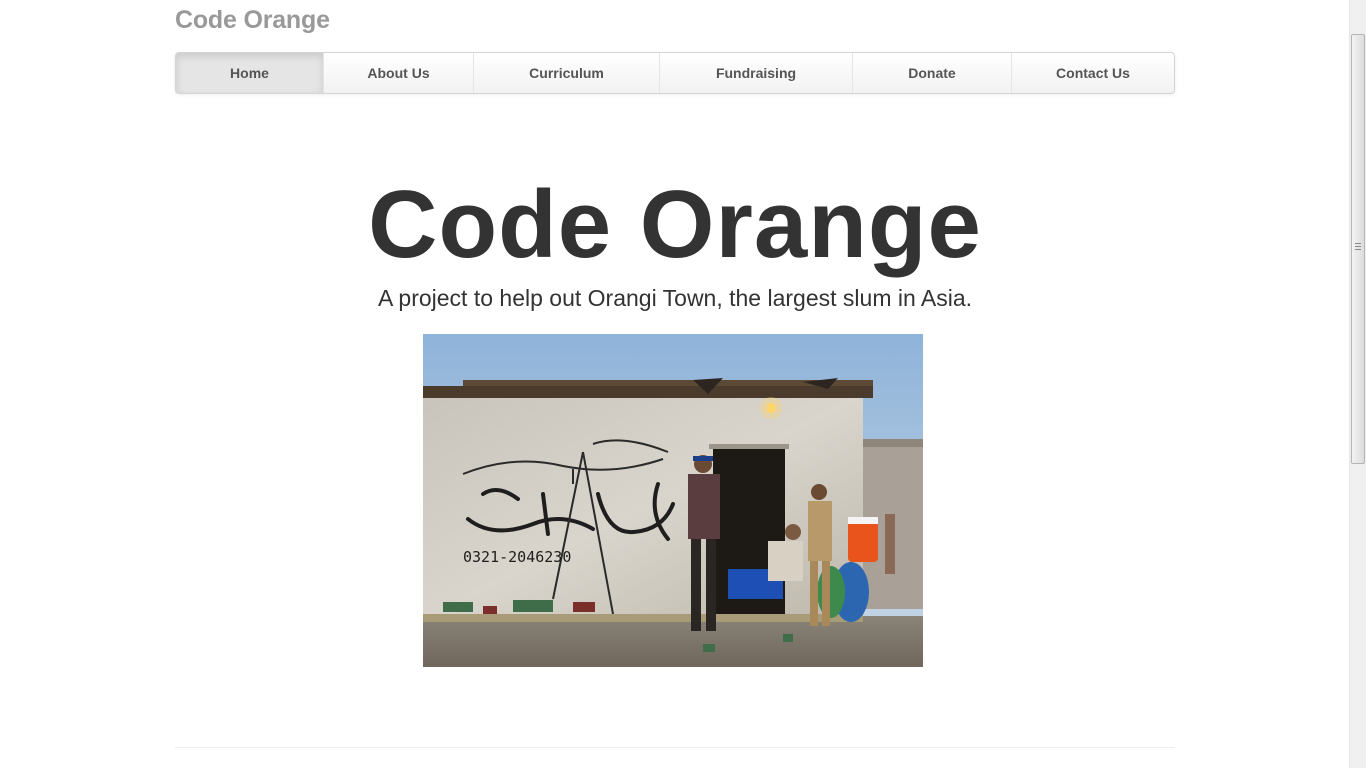 The height and width of the screenshot is (768, 1366). Describe the element at coordinates (675, 224) in the screenshot. I see `hero-title: Code Orange` at that location.